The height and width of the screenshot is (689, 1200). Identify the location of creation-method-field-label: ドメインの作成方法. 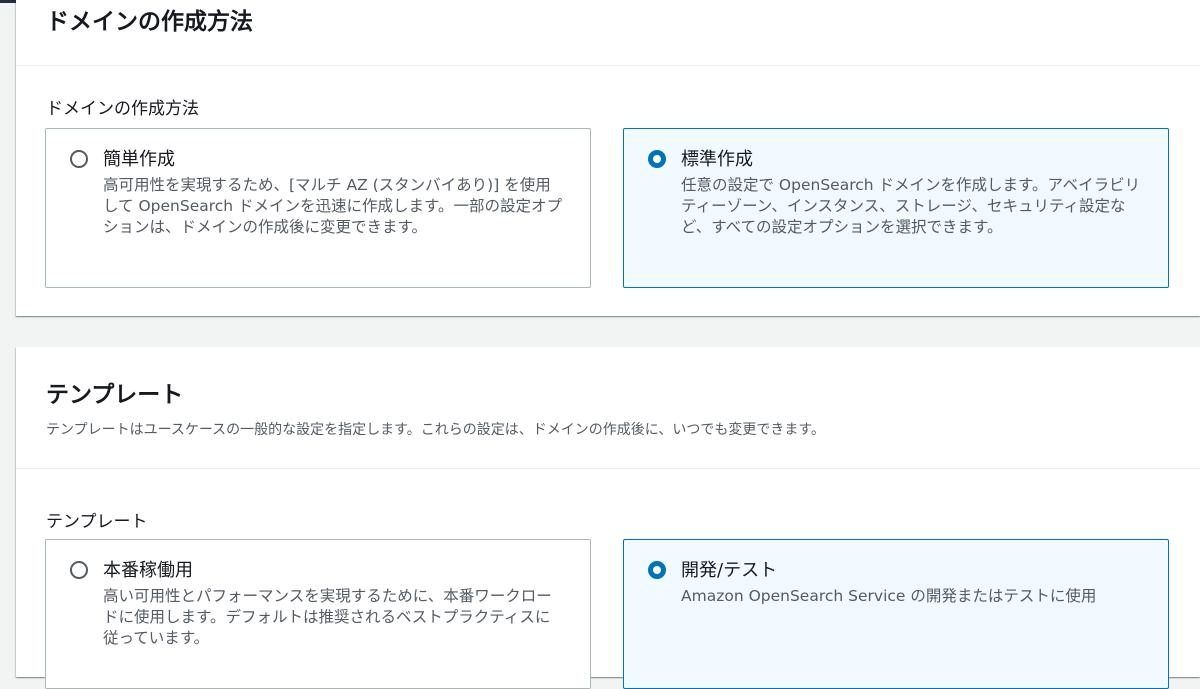
(122, 109).